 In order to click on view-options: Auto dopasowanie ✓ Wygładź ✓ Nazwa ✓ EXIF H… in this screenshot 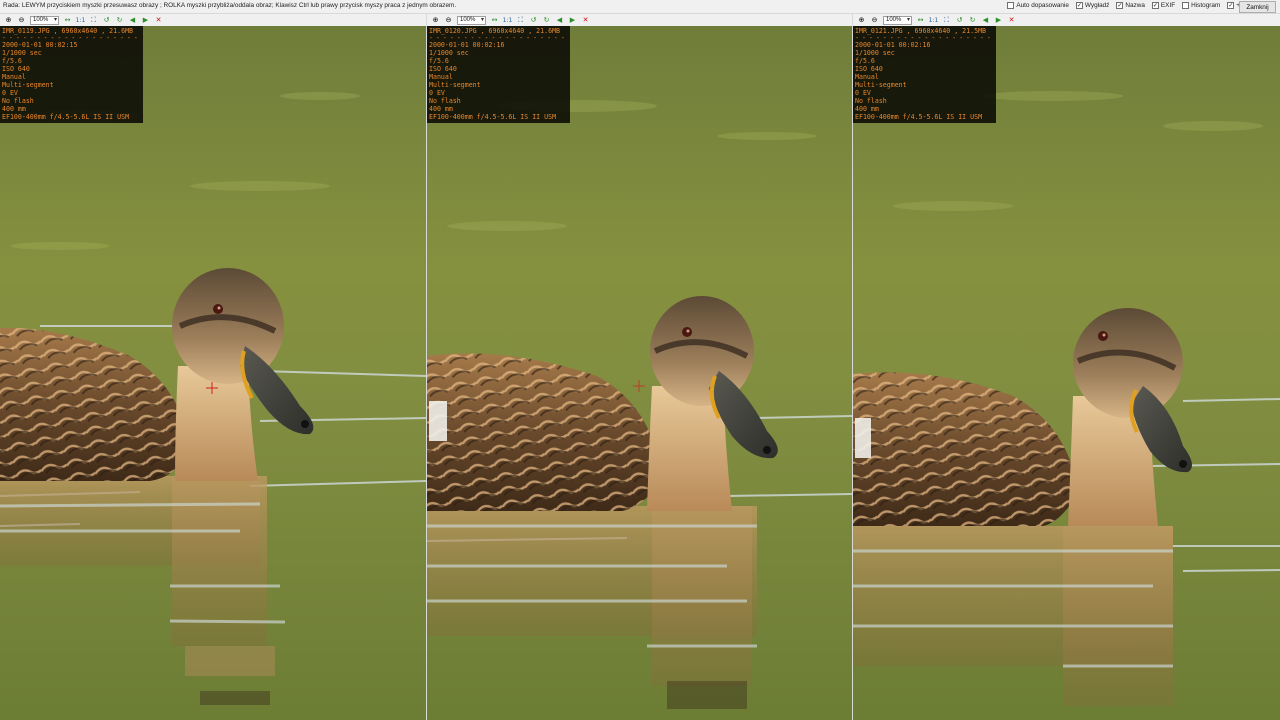, I will do `click(1123, 5)`.